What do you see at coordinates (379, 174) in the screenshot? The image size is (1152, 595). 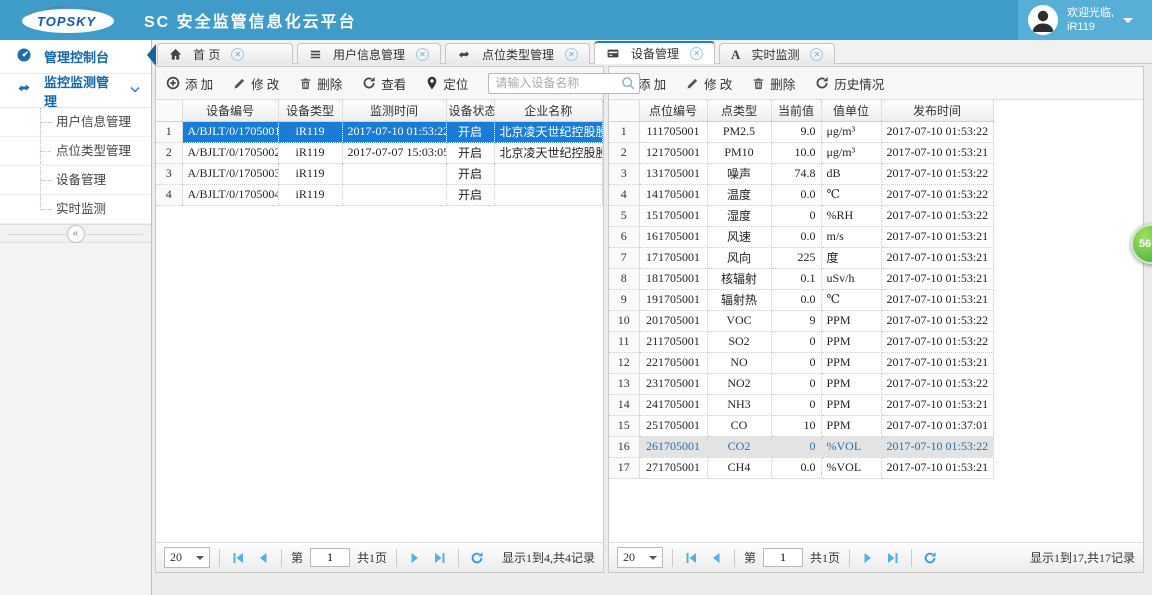 I see `table-row: 3 A/BJLT/0/1705003 iR119 开启` at bounding box center [379, 174].